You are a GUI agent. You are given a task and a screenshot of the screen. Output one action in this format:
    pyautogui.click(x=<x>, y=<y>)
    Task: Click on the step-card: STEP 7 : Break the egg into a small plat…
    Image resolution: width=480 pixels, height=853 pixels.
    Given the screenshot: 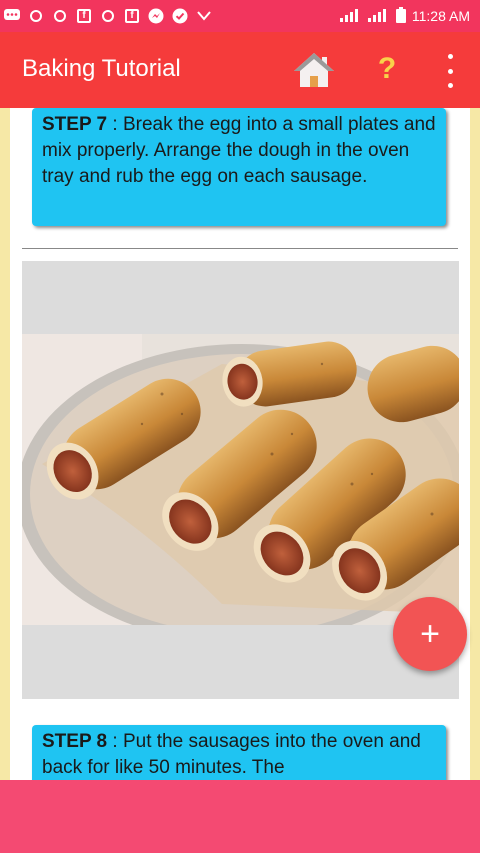 What is the action you would take?
    pyautogui.click(x=239, y=167)
    